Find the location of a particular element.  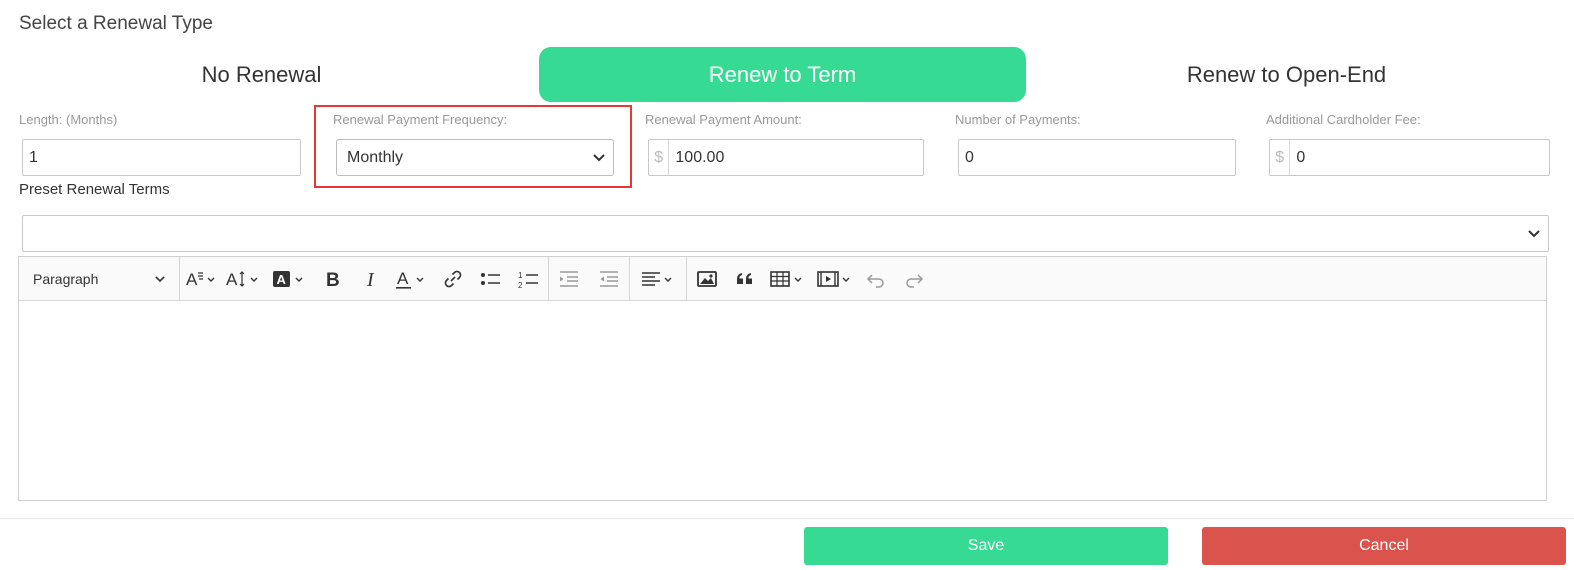

outdent-button is located at coordinates (569, 279).